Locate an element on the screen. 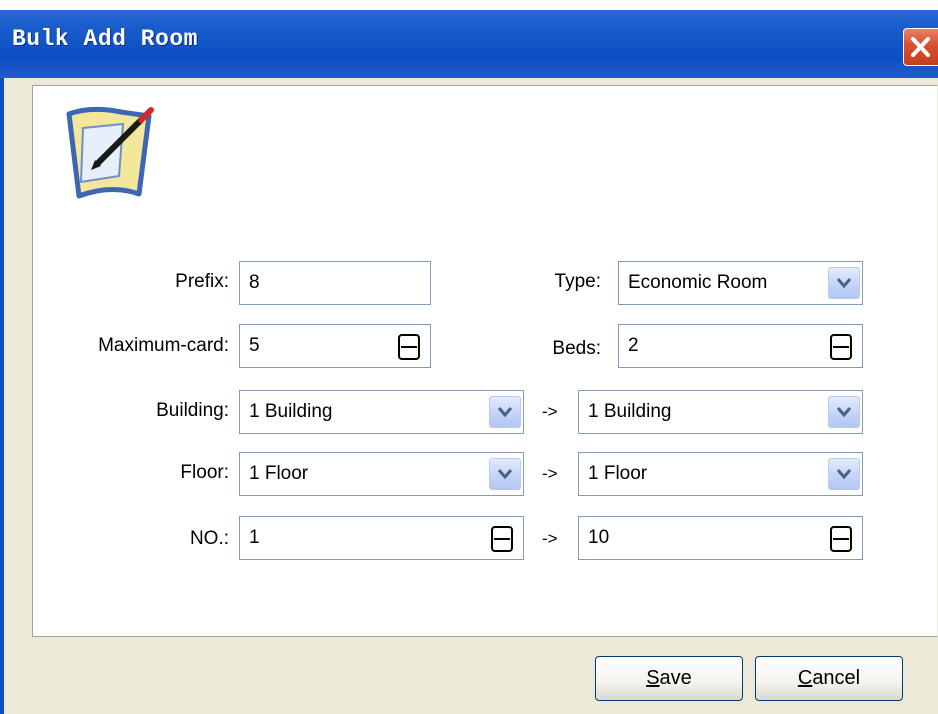  prefix-label: Prefix: is located at coordinates (202, 281).